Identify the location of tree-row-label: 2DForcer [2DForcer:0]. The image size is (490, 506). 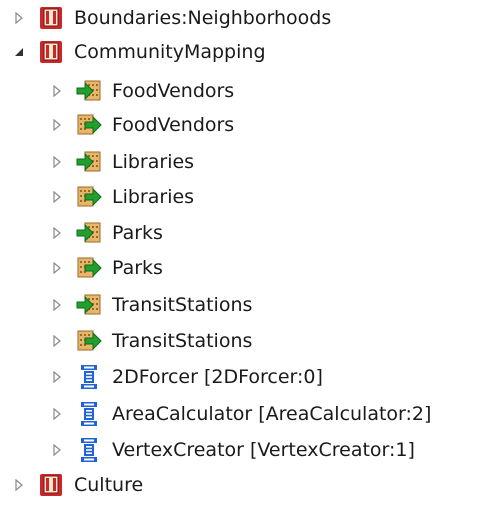
(217, 377).